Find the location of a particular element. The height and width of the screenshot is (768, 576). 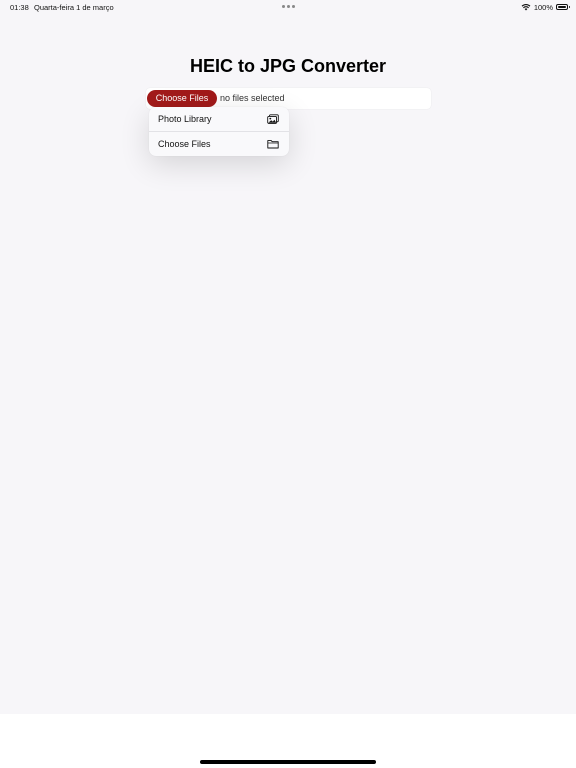

menu-item-label: Photo Library is located at coordinates (185, 119).